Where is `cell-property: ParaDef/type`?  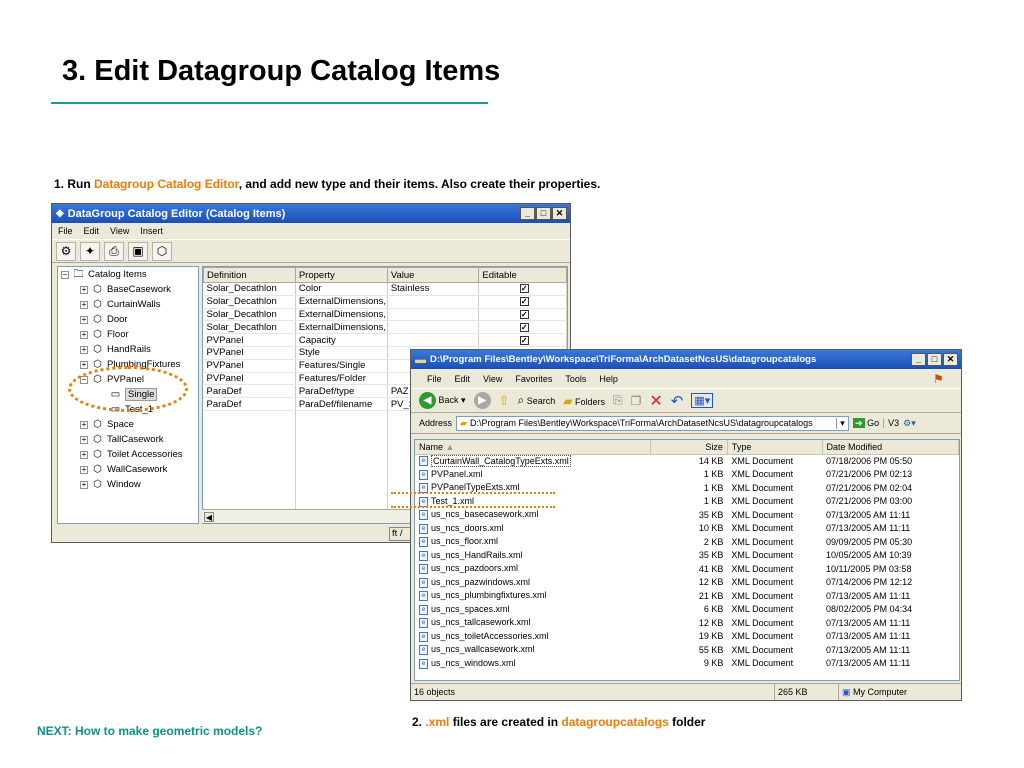 cell-property: ParaDef/type is located at coordinates (341, 391).